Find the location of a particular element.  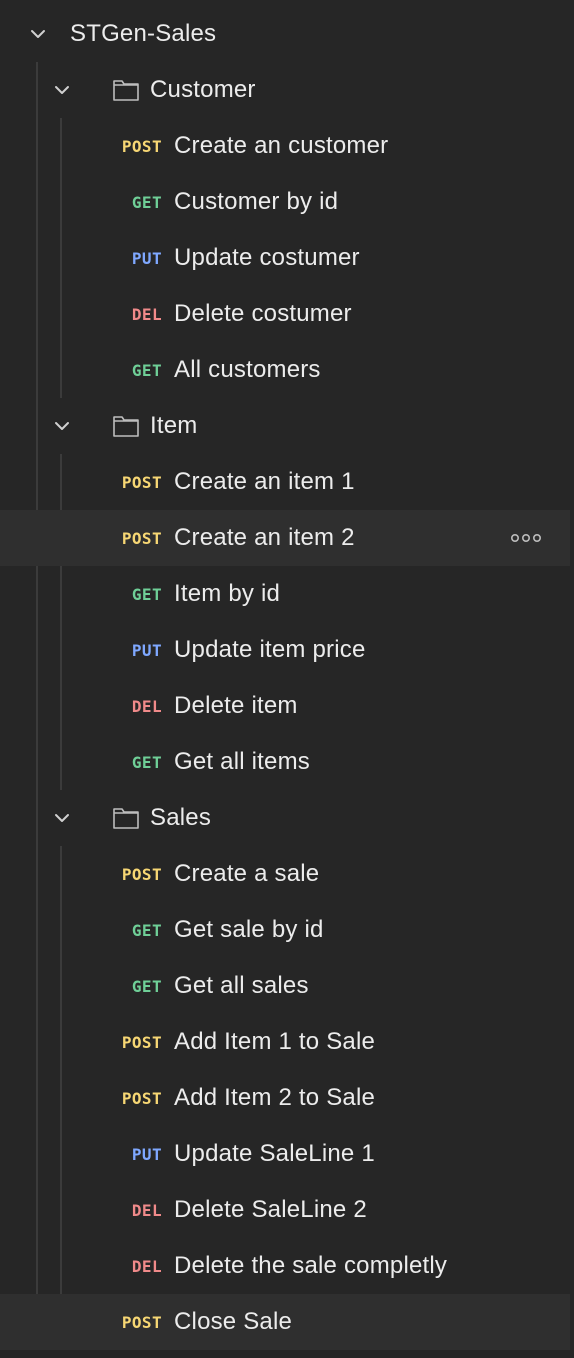

request-row: POST Create an customer is located at coordinates (285, 146).